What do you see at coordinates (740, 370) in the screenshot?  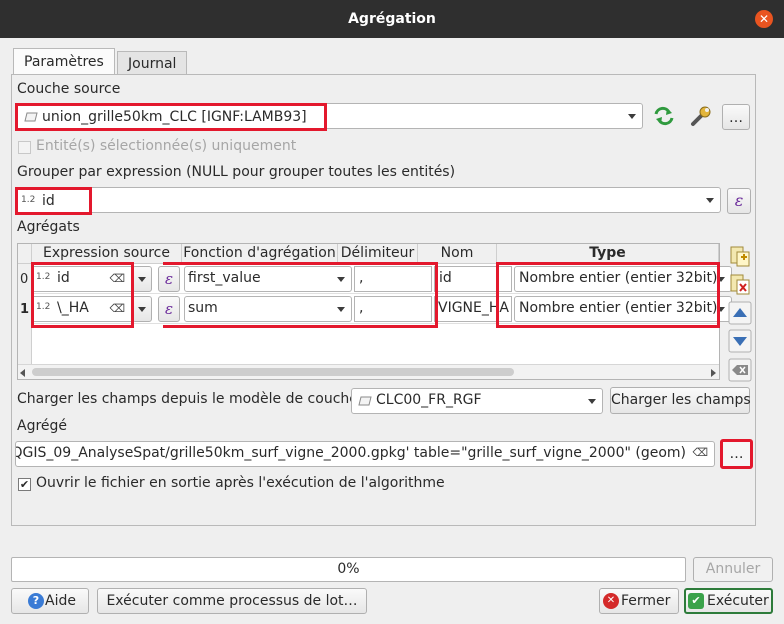 I see `clear-fields-icon` at bounding box center [740, 370].